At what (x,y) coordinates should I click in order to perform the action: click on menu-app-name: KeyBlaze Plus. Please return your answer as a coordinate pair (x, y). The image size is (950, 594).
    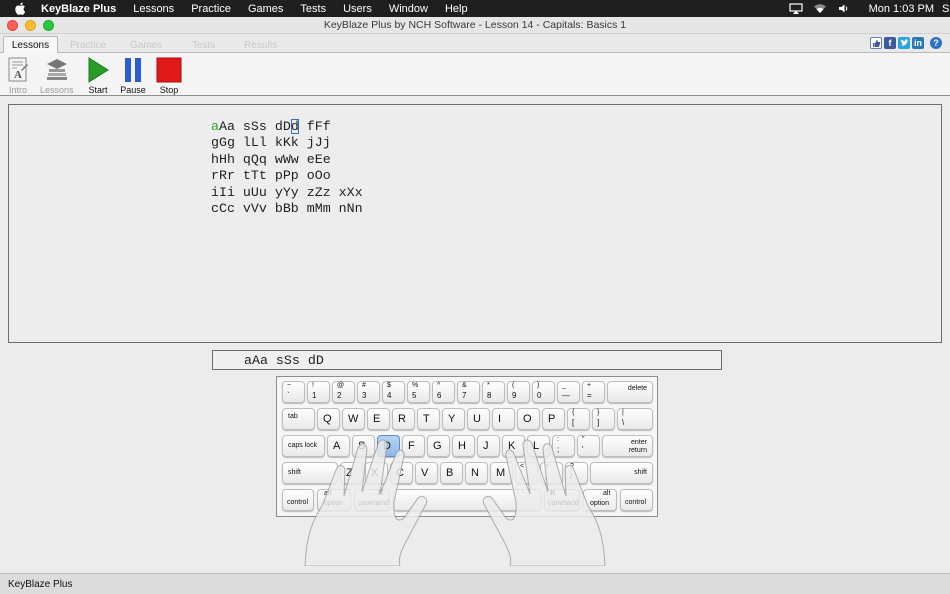
    Looking at the image, I should click on (78, 9).